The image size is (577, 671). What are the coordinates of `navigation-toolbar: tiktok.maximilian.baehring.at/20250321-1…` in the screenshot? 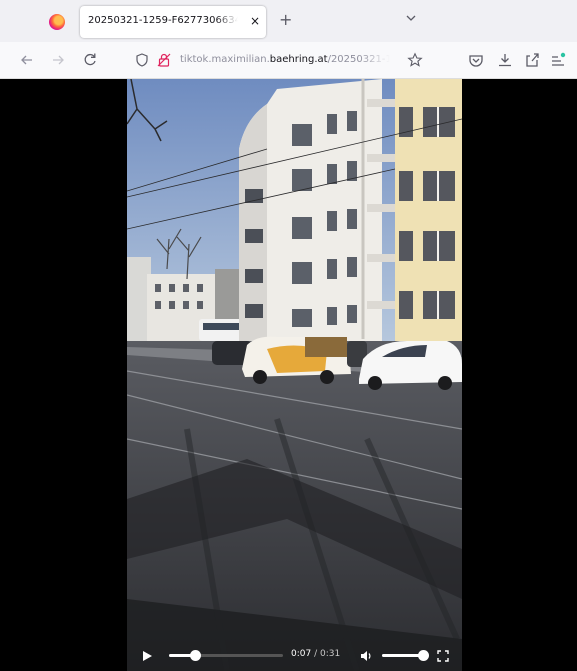 It's located at (288, 60).